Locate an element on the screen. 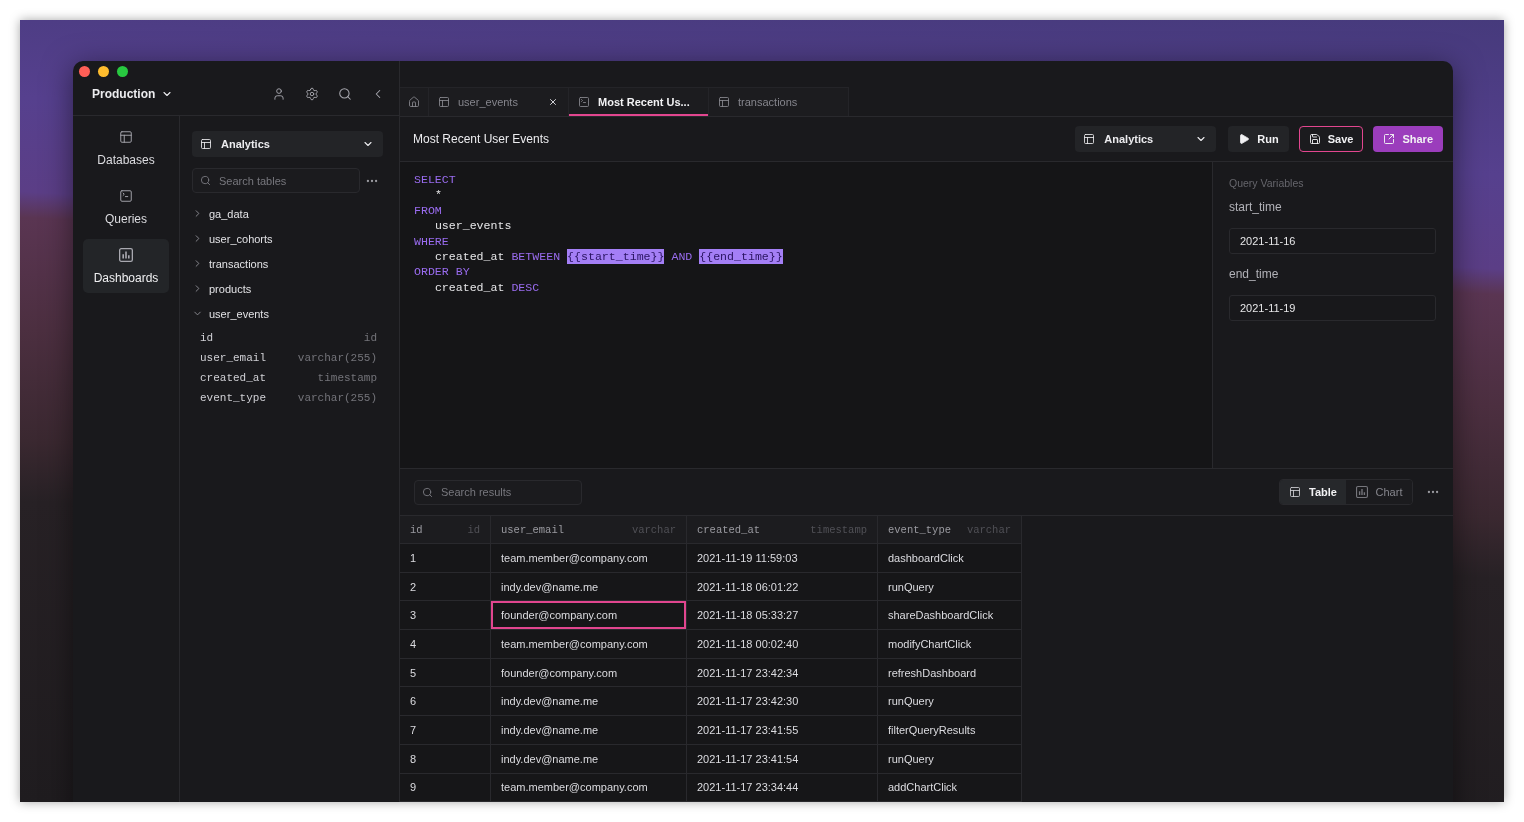  sql-keyword: SELECT is located at coordinates (435, 180).